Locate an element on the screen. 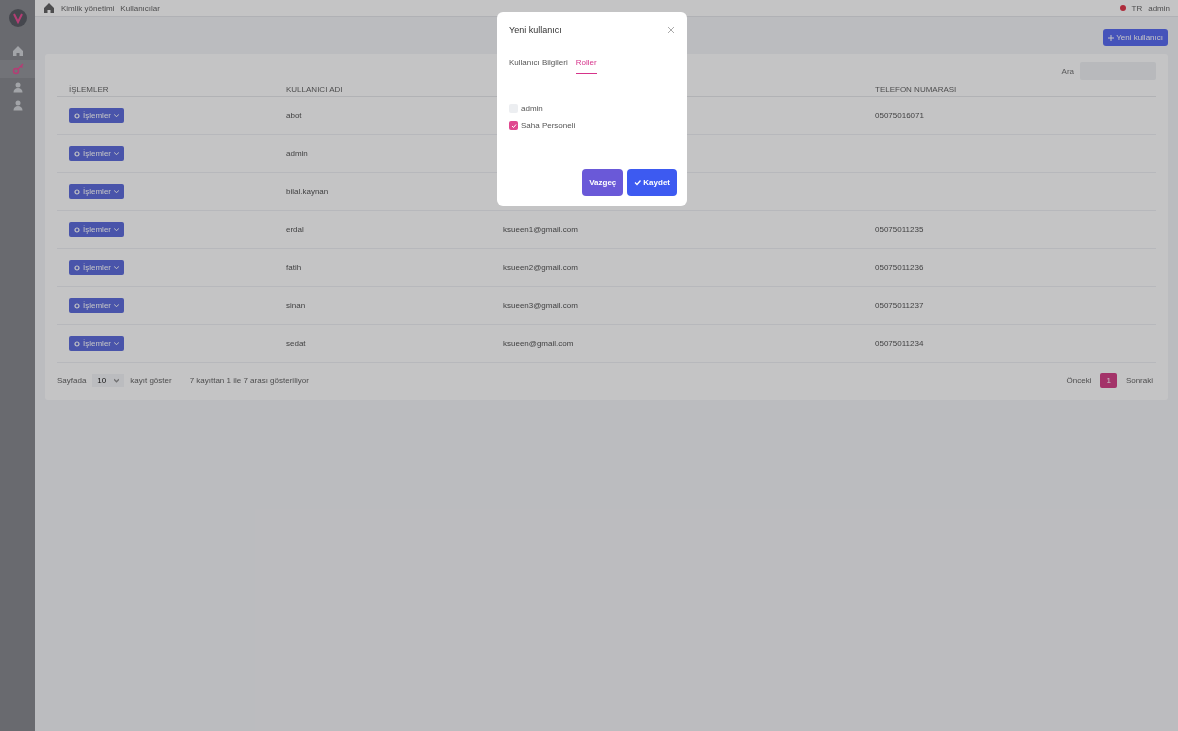 The image size is (1178, 731). username-cell: bilal.kaynan is located at coordinates (307, 191).